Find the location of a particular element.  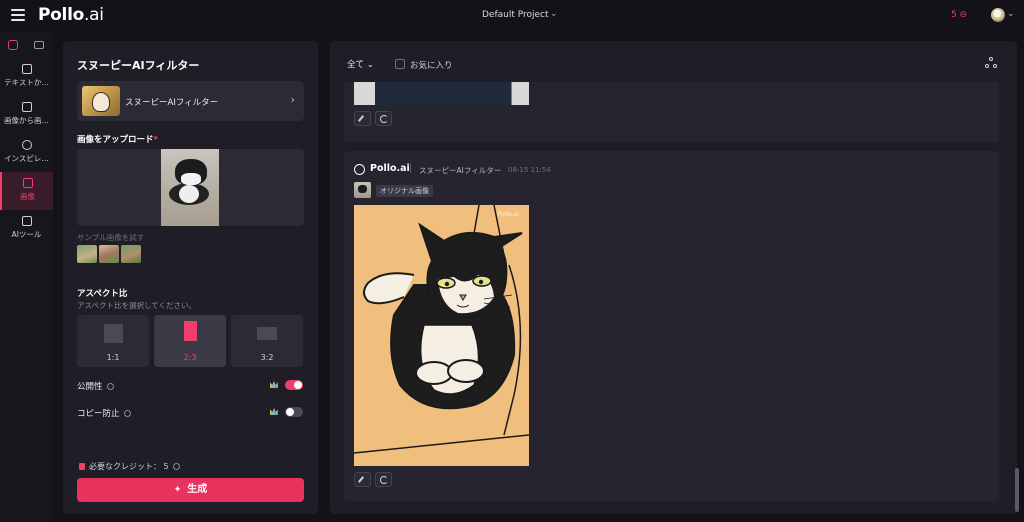

upload-label-text: 画像をアップロード is located at coordinates (115, 140).